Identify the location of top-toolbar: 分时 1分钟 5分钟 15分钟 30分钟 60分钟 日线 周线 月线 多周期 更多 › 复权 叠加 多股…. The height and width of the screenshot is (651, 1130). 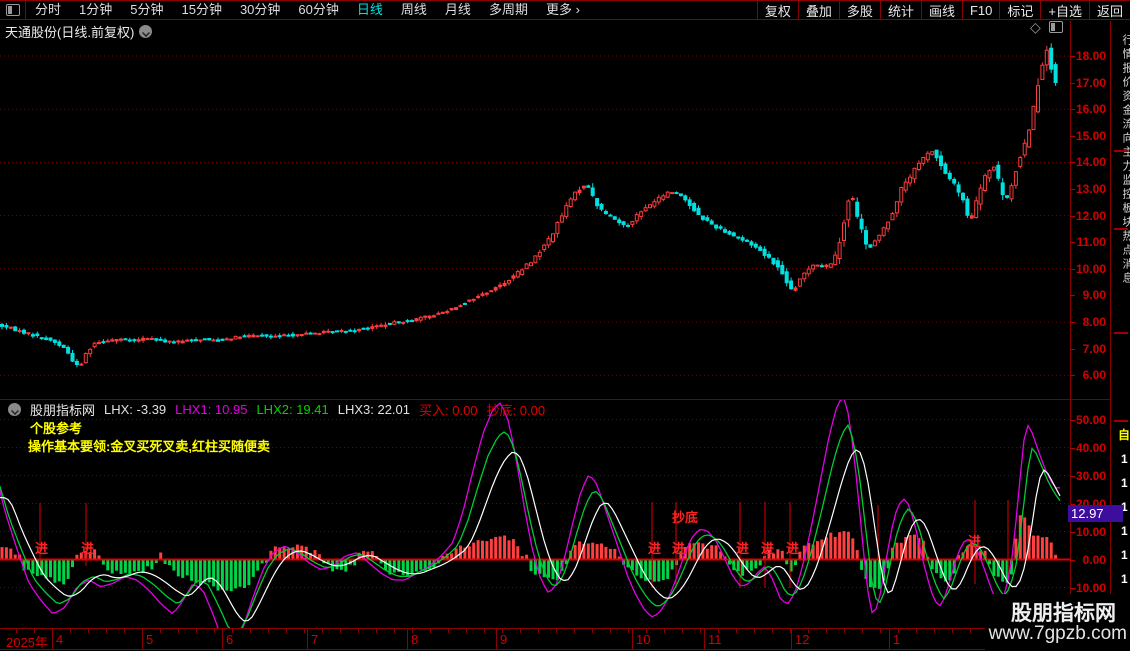
(565, 10).